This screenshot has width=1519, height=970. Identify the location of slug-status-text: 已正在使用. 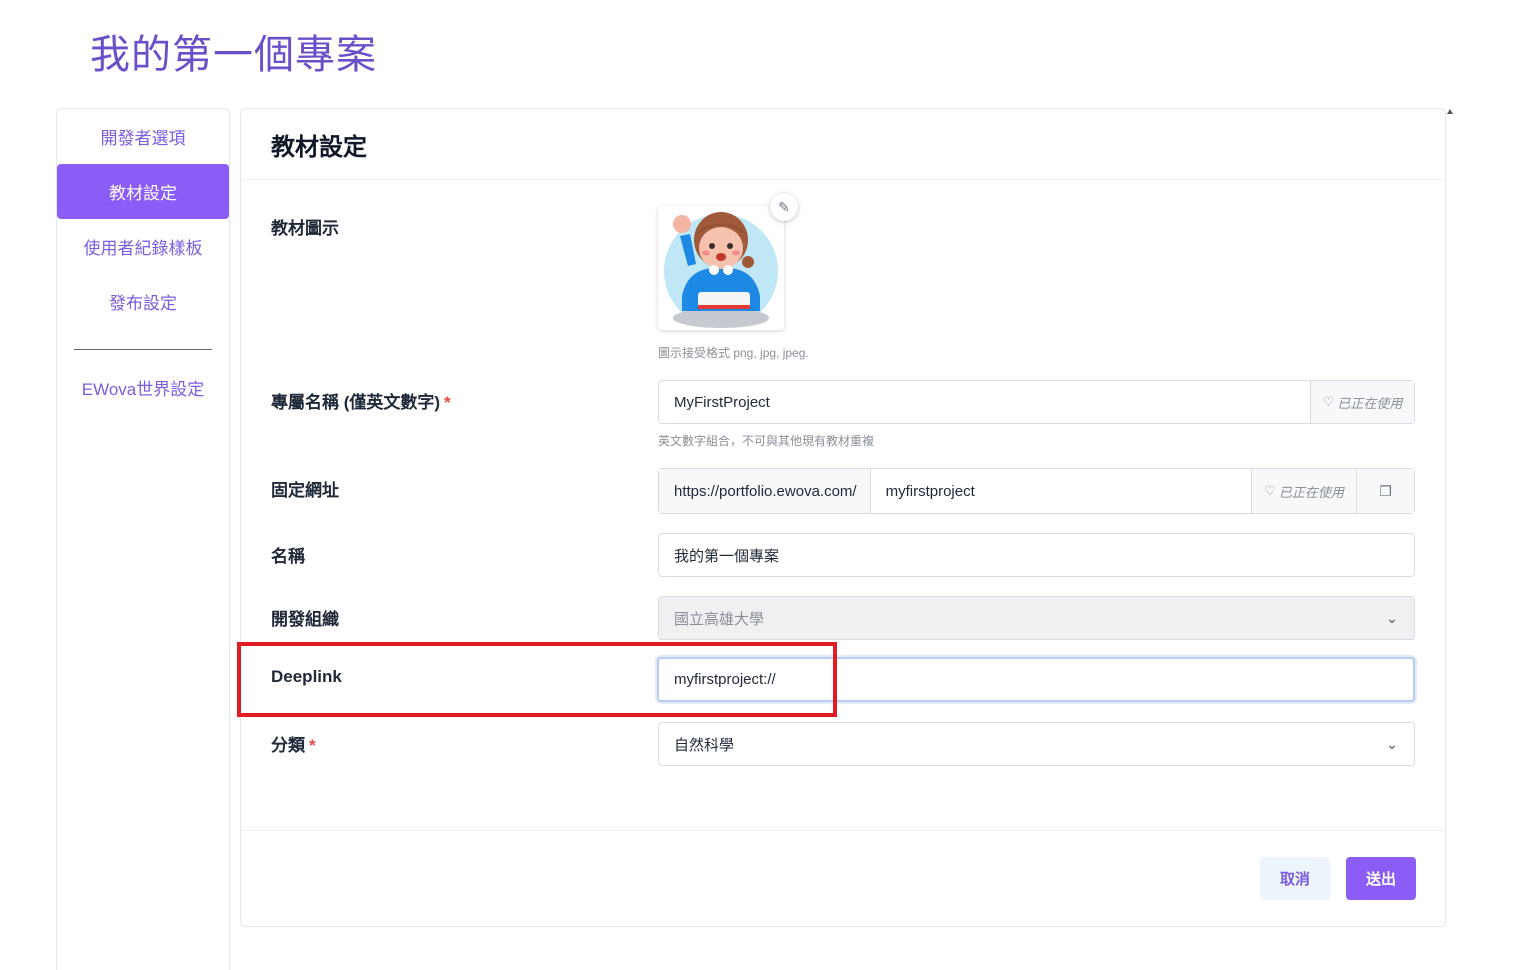
(1370, 403).